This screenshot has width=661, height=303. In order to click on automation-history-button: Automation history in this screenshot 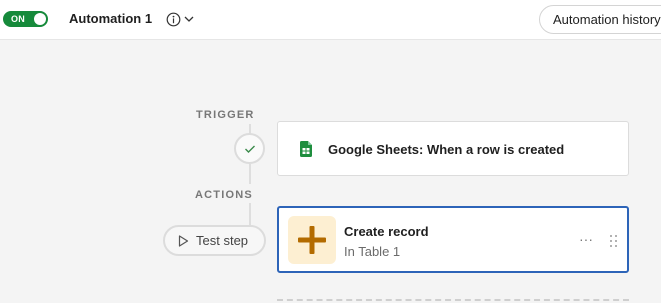, I will do `click(600, 19)`.